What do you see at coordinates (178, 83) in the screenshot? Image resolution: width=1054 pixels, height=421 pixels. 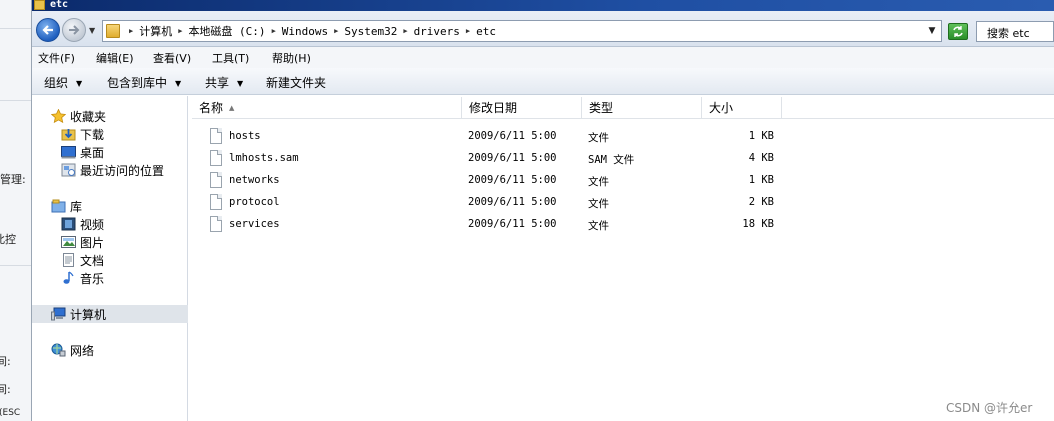 I see `chevron-down-icon: ▼` at bounding box center [178, 83].